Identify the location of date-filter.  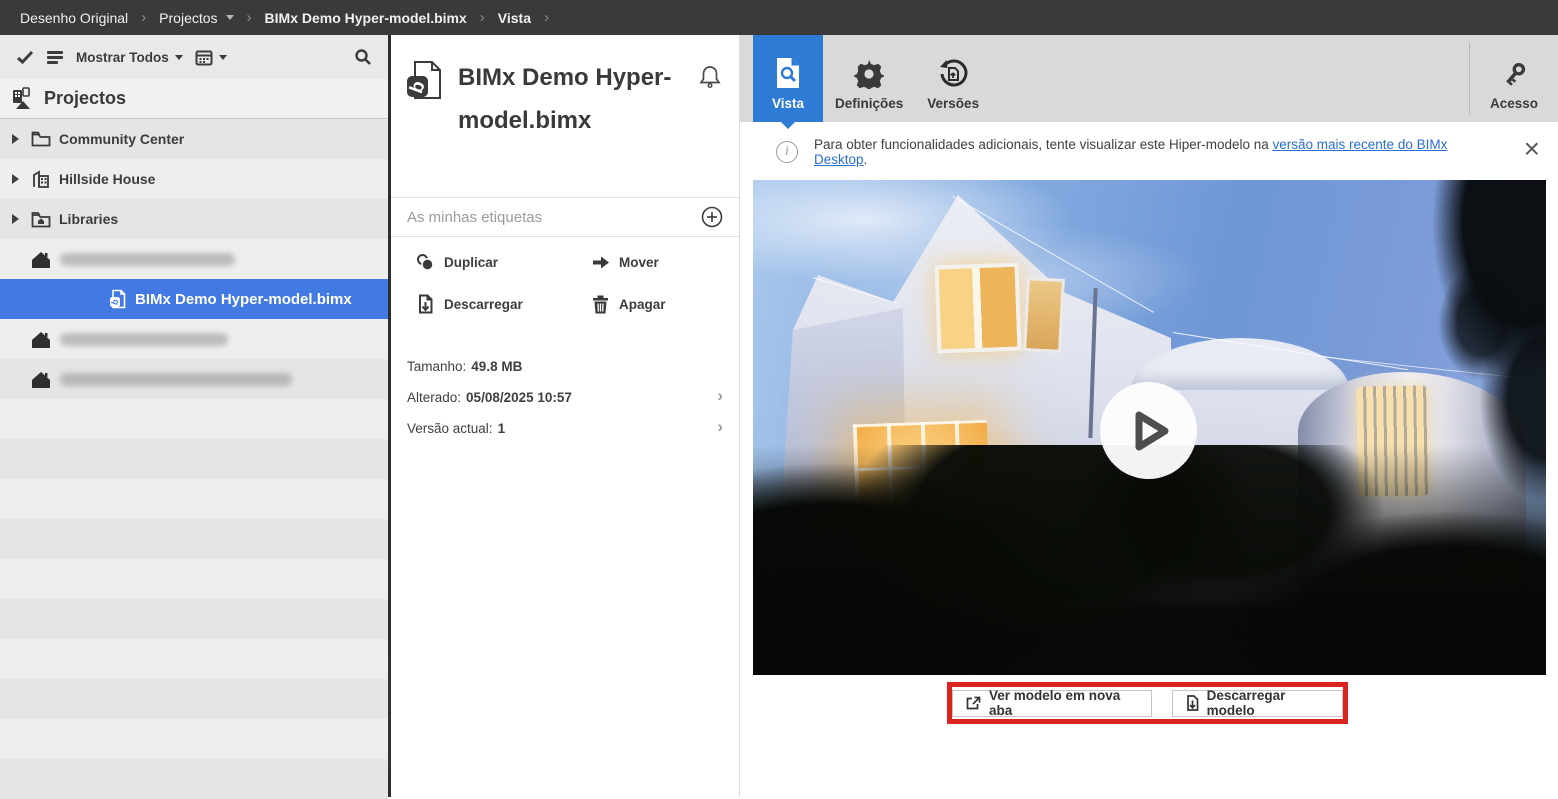
(211, 57).